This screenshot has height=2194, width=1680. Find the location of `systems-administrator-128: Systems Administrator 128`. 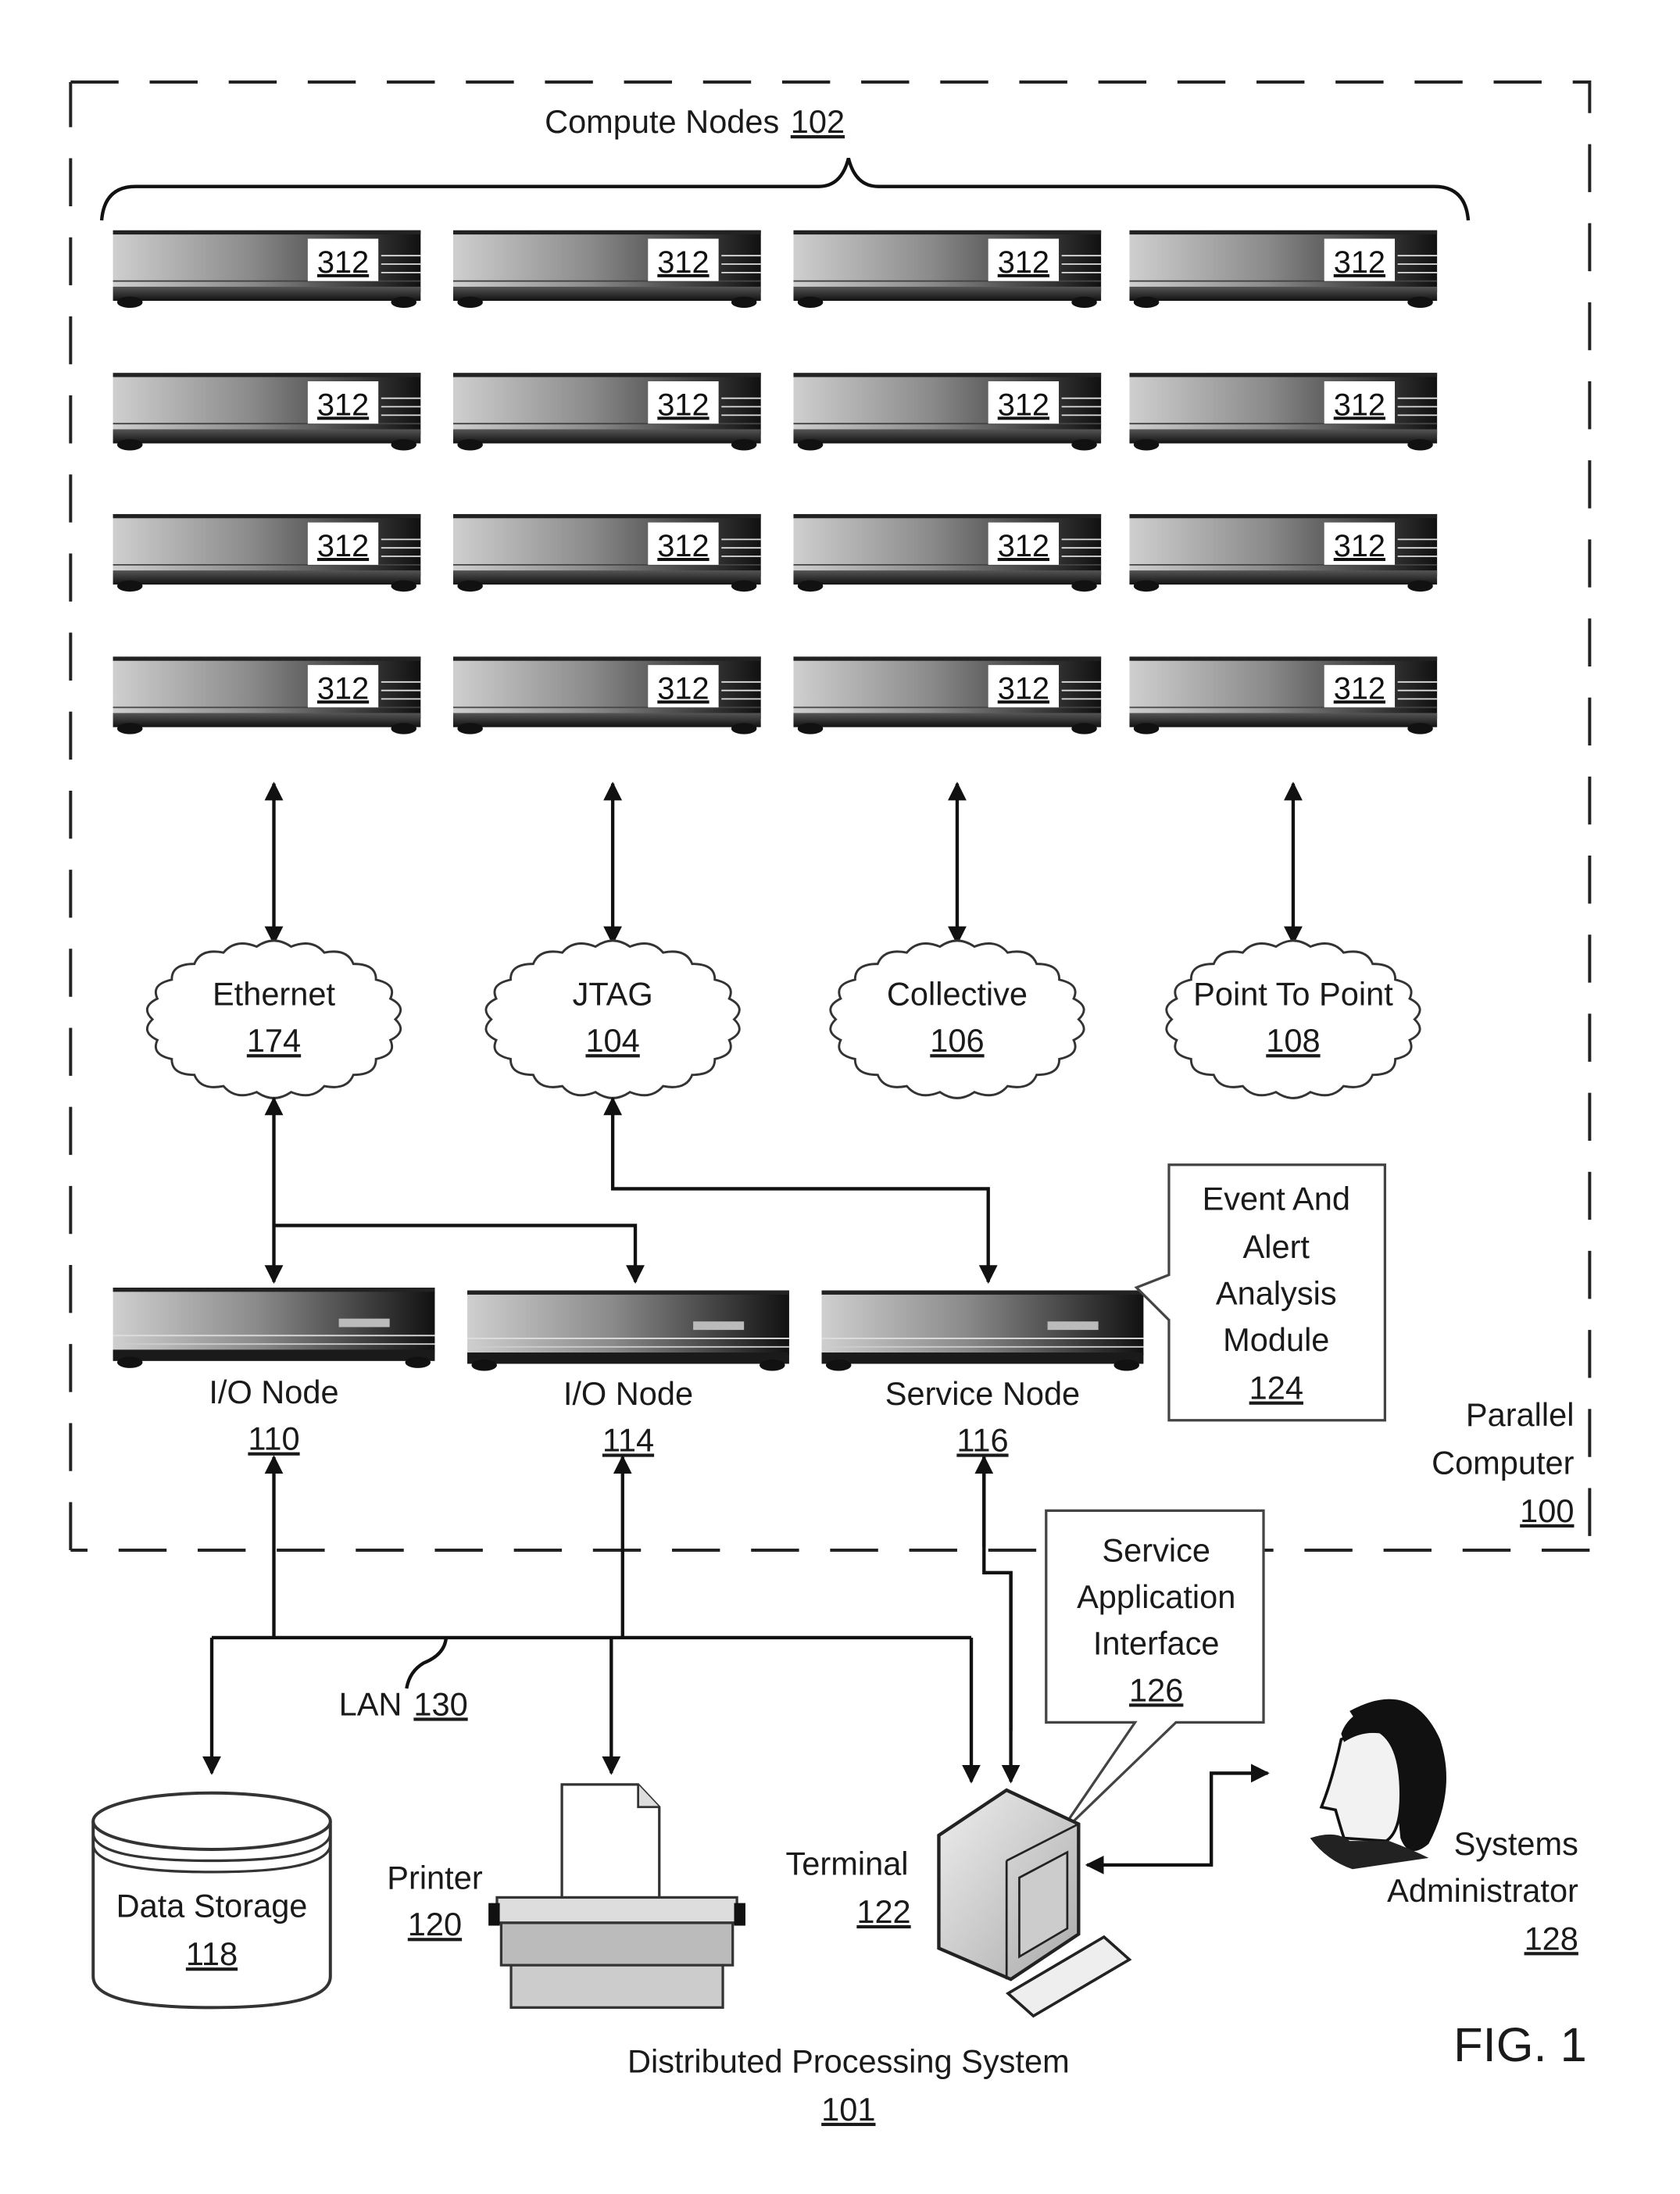

systems-administrator-128: Systems Administrator 128 is located at coordinates (1444, 1827).